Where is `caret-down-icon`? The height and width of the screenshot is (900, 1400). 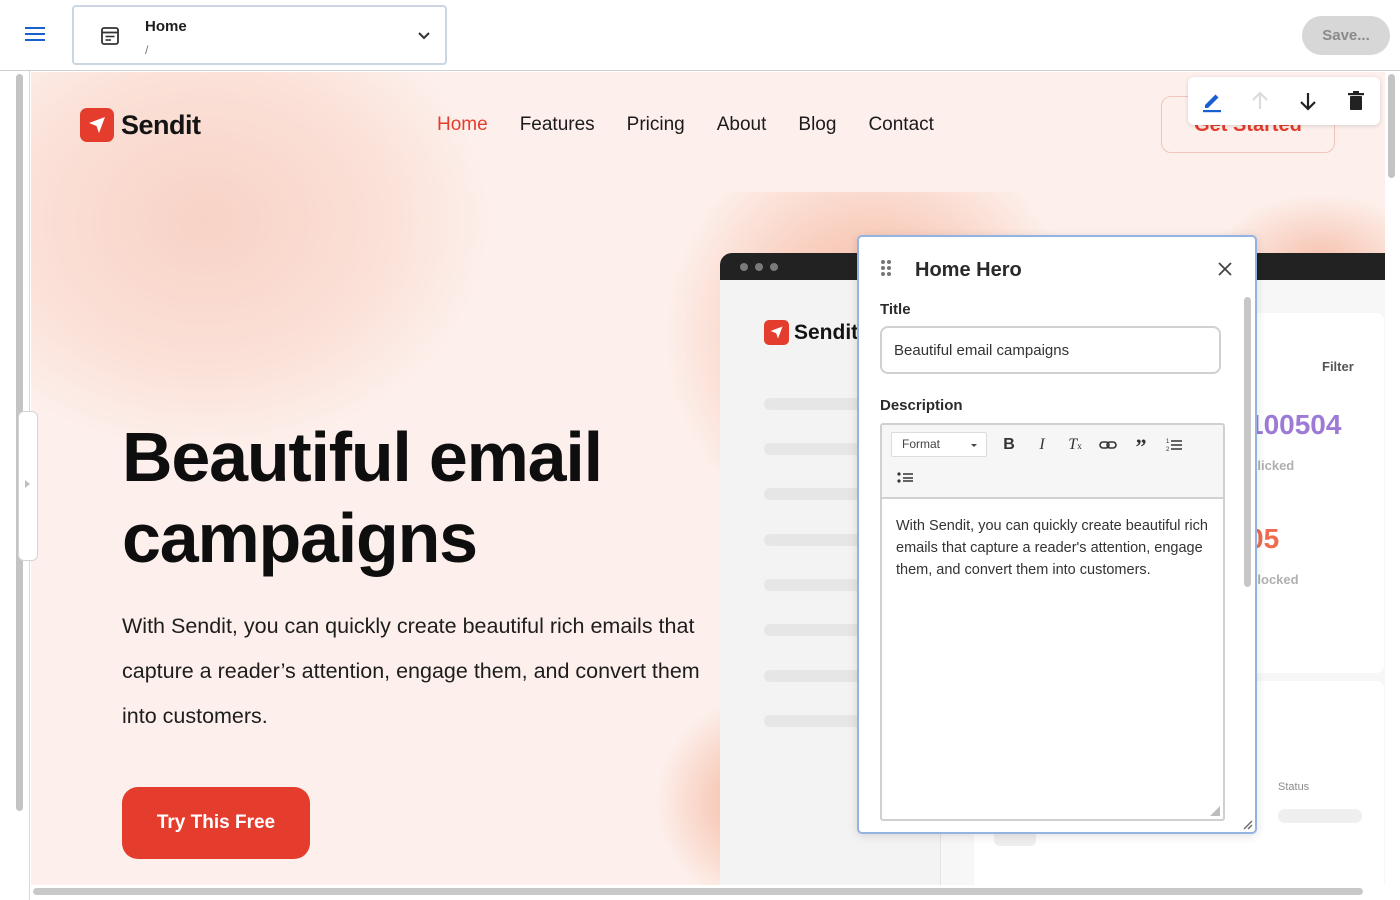
caret-down-icon is located at coordinates (974, 445).